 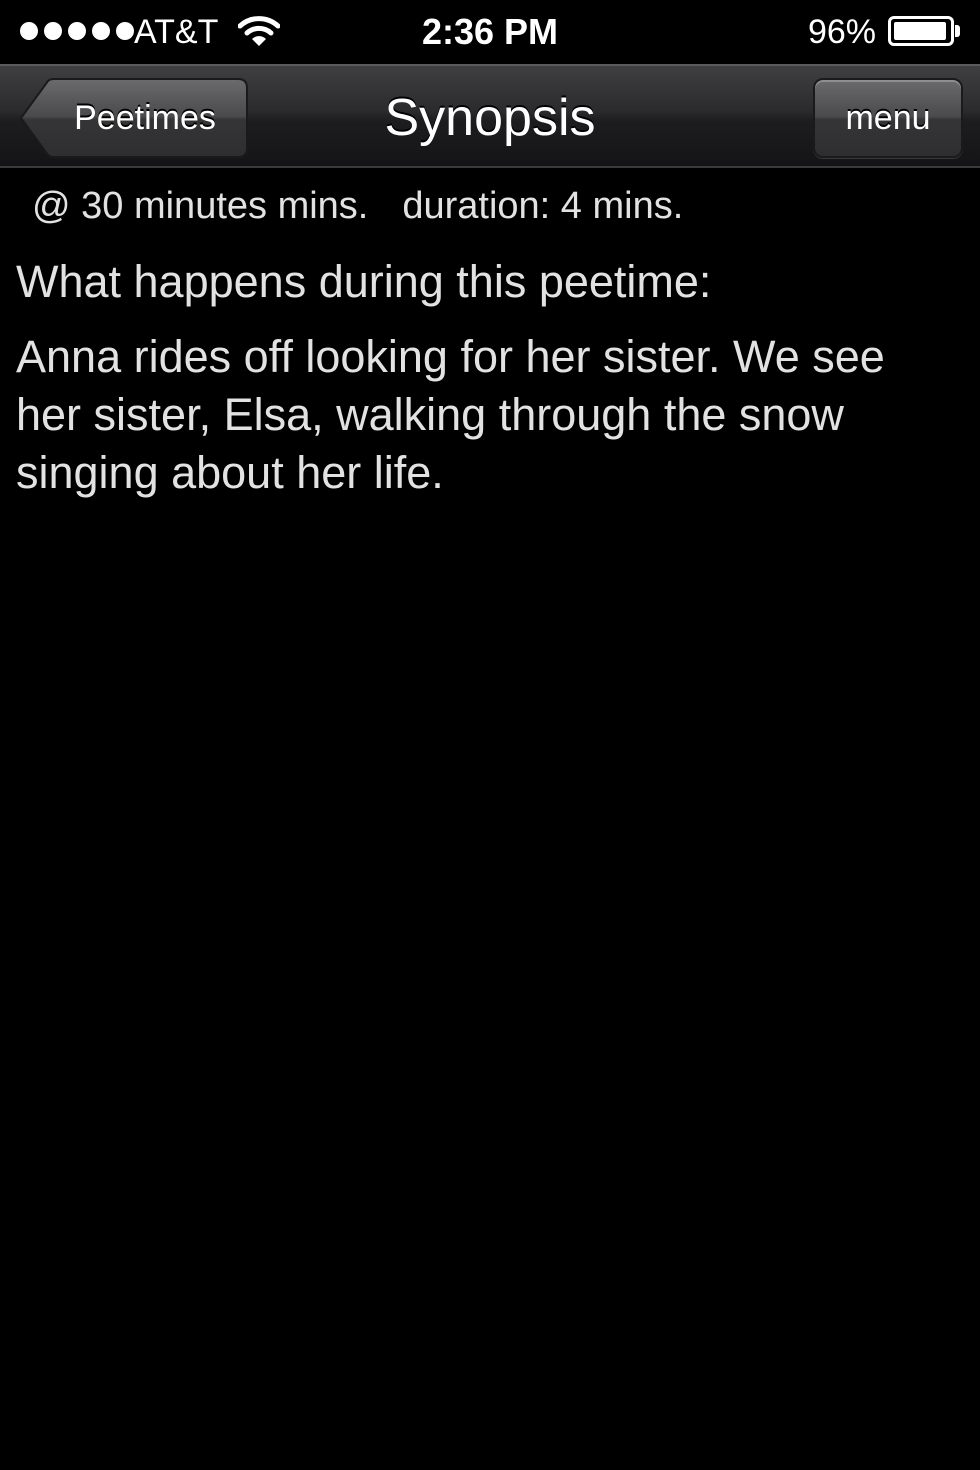 I want to click on duration: duration: 4 mins., so click(x=543, y=206).